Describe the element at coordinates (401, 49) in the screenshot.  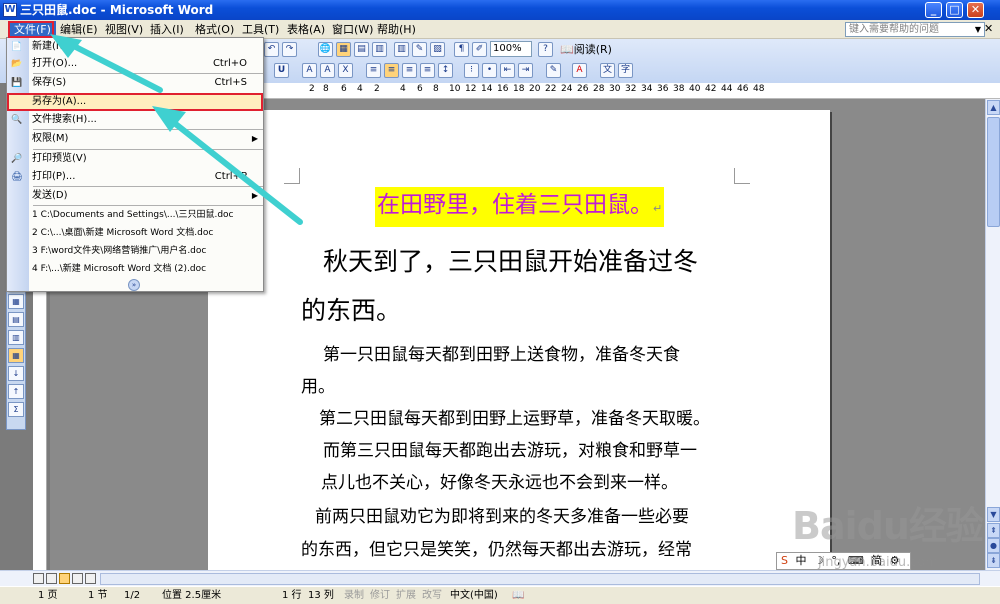
I see `columns-icon: ▥` at that location.